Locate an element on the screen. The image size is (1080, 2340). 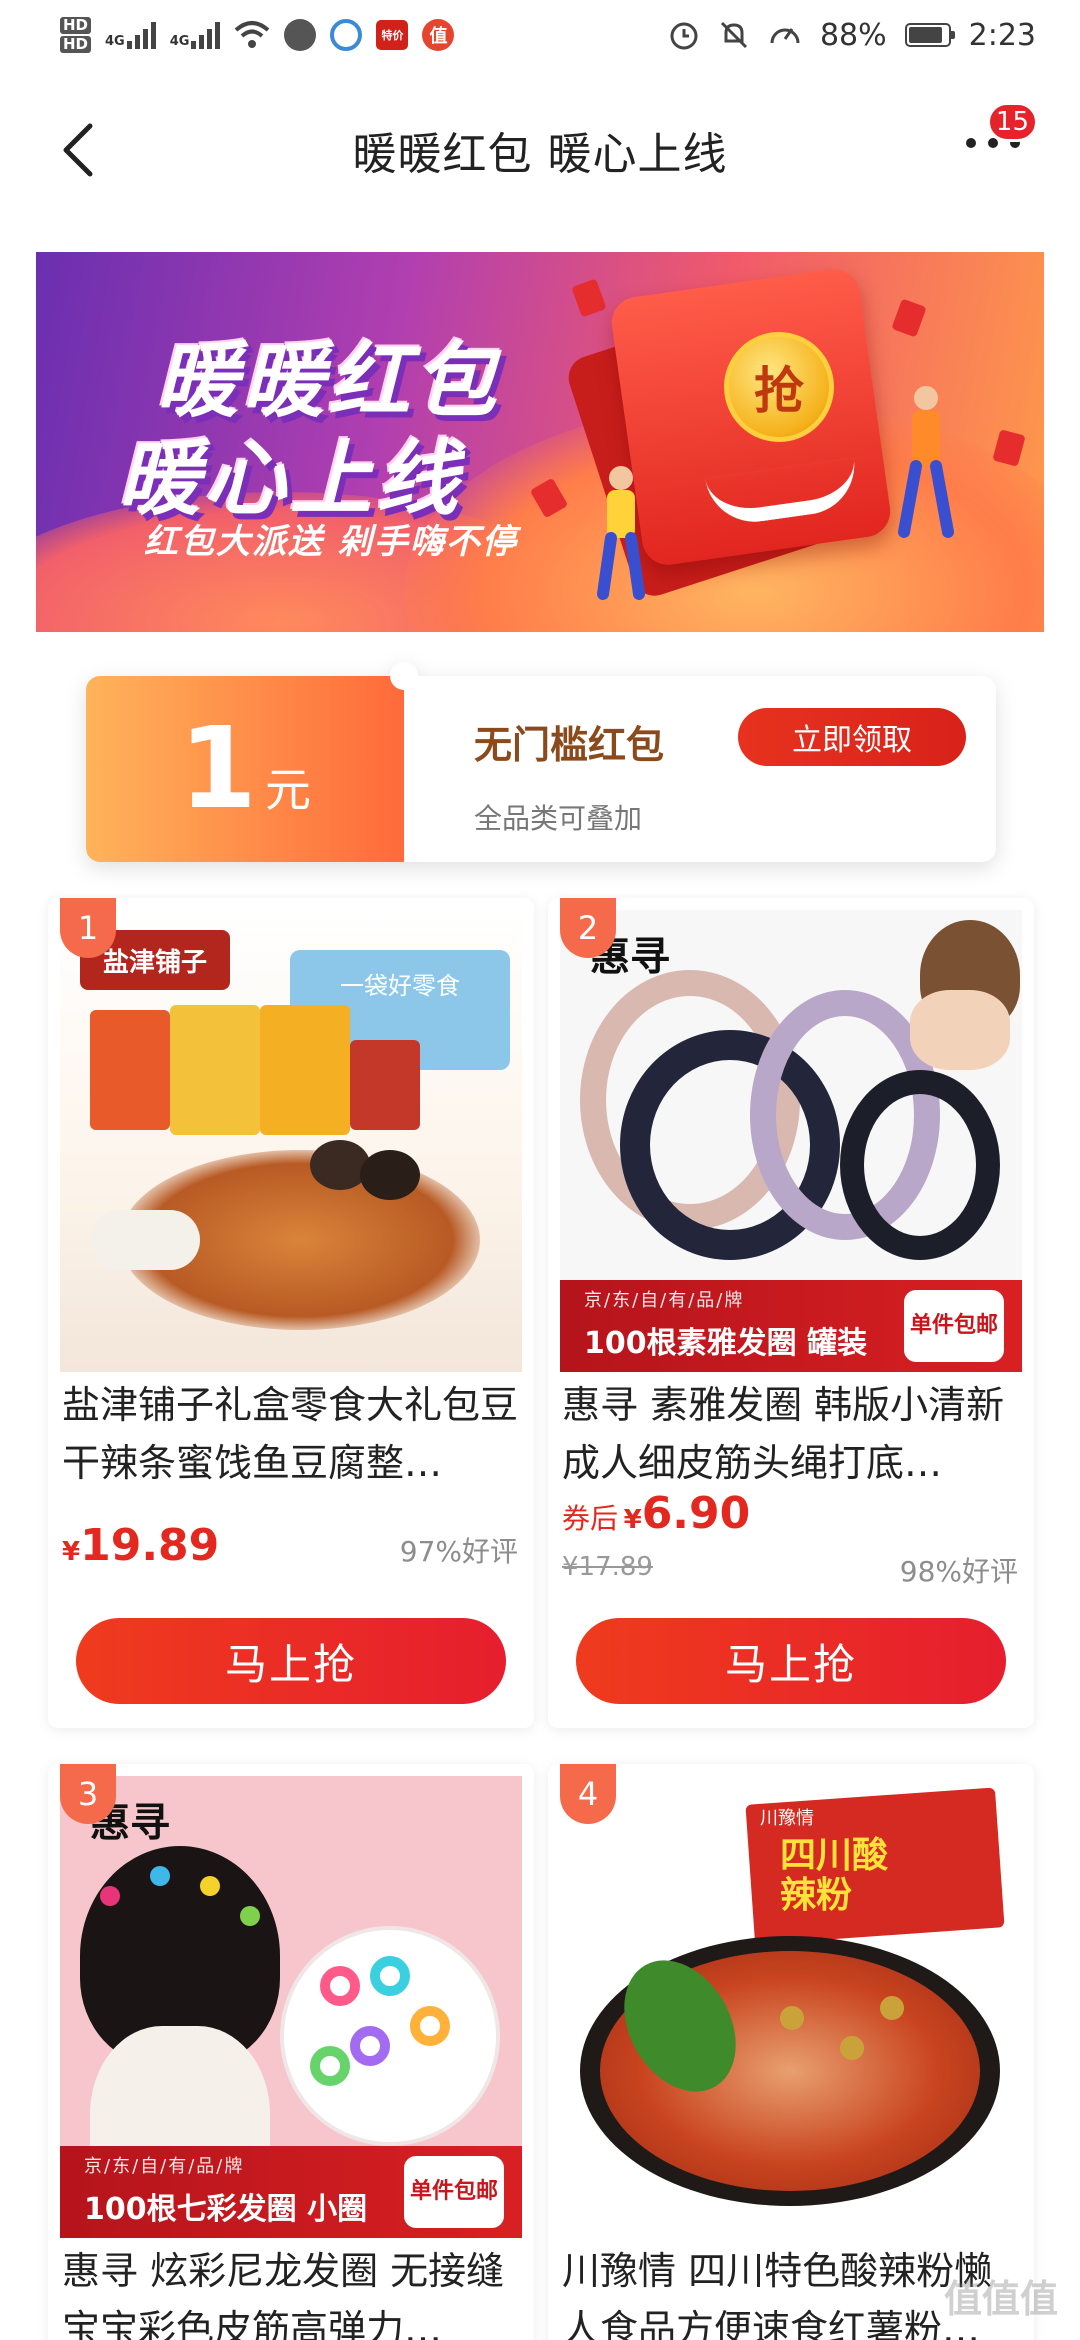
grab-coin-graphic: 抢 is located at coordinates (779, 387).